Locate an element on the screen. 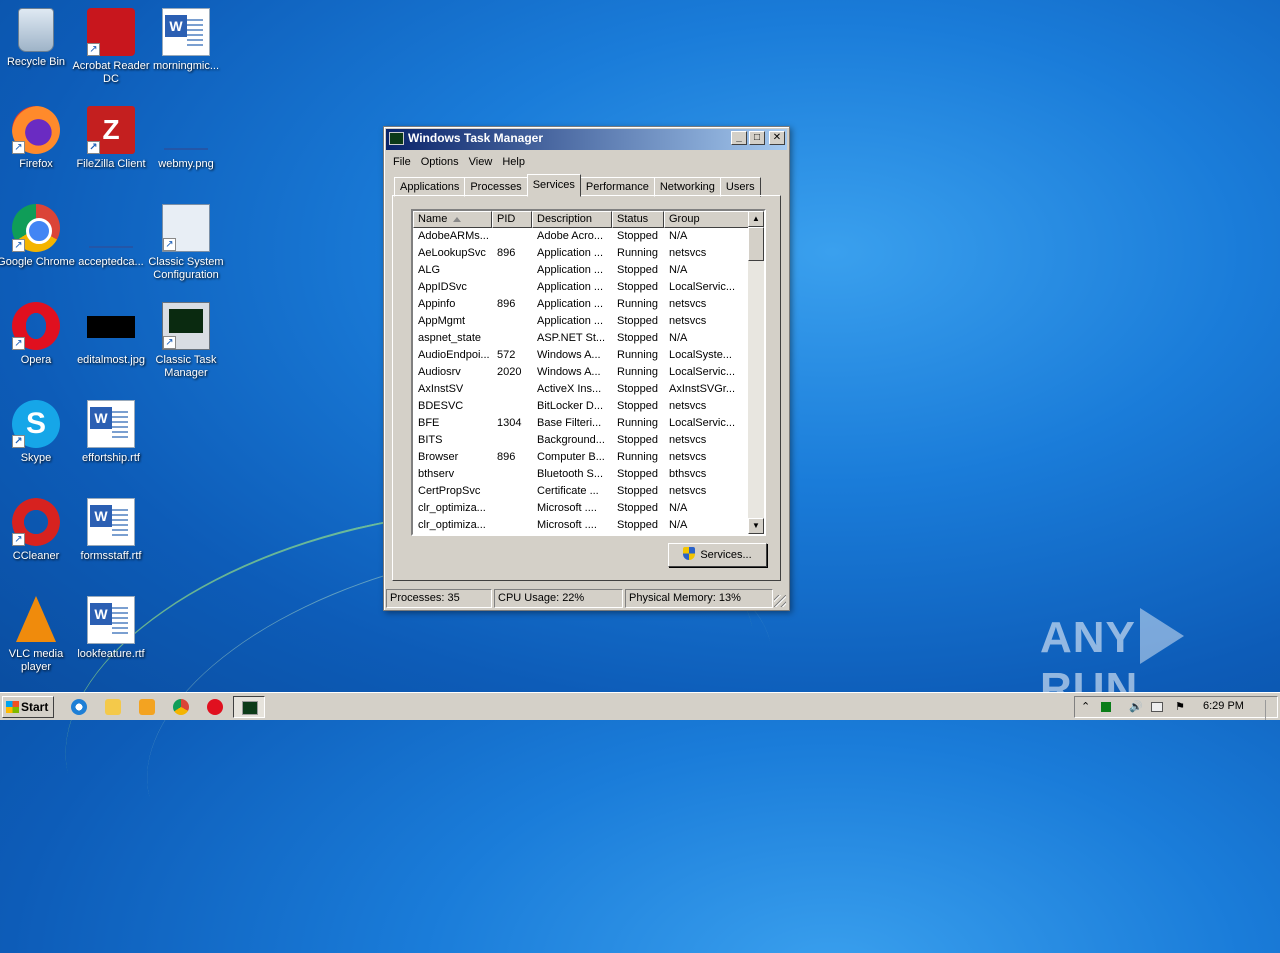 The width and height of the screenshot is (1280, 953). table-row: Appinfo 896 Application ... Running netsvcs is located at coordinates (588, 304).